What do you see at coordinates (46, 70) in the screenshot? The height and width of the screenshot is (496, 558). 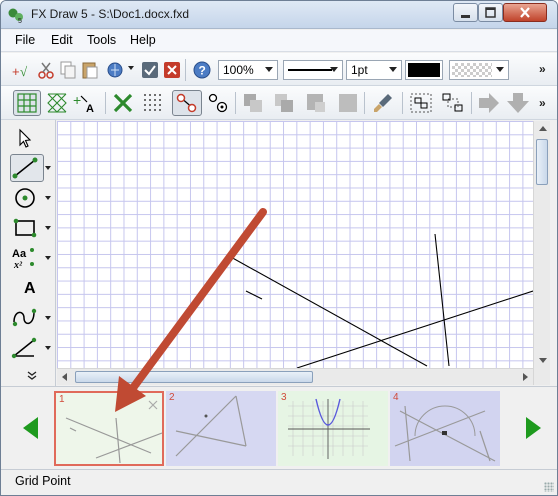 I see `cut-button` at bounding box center [46, 70].